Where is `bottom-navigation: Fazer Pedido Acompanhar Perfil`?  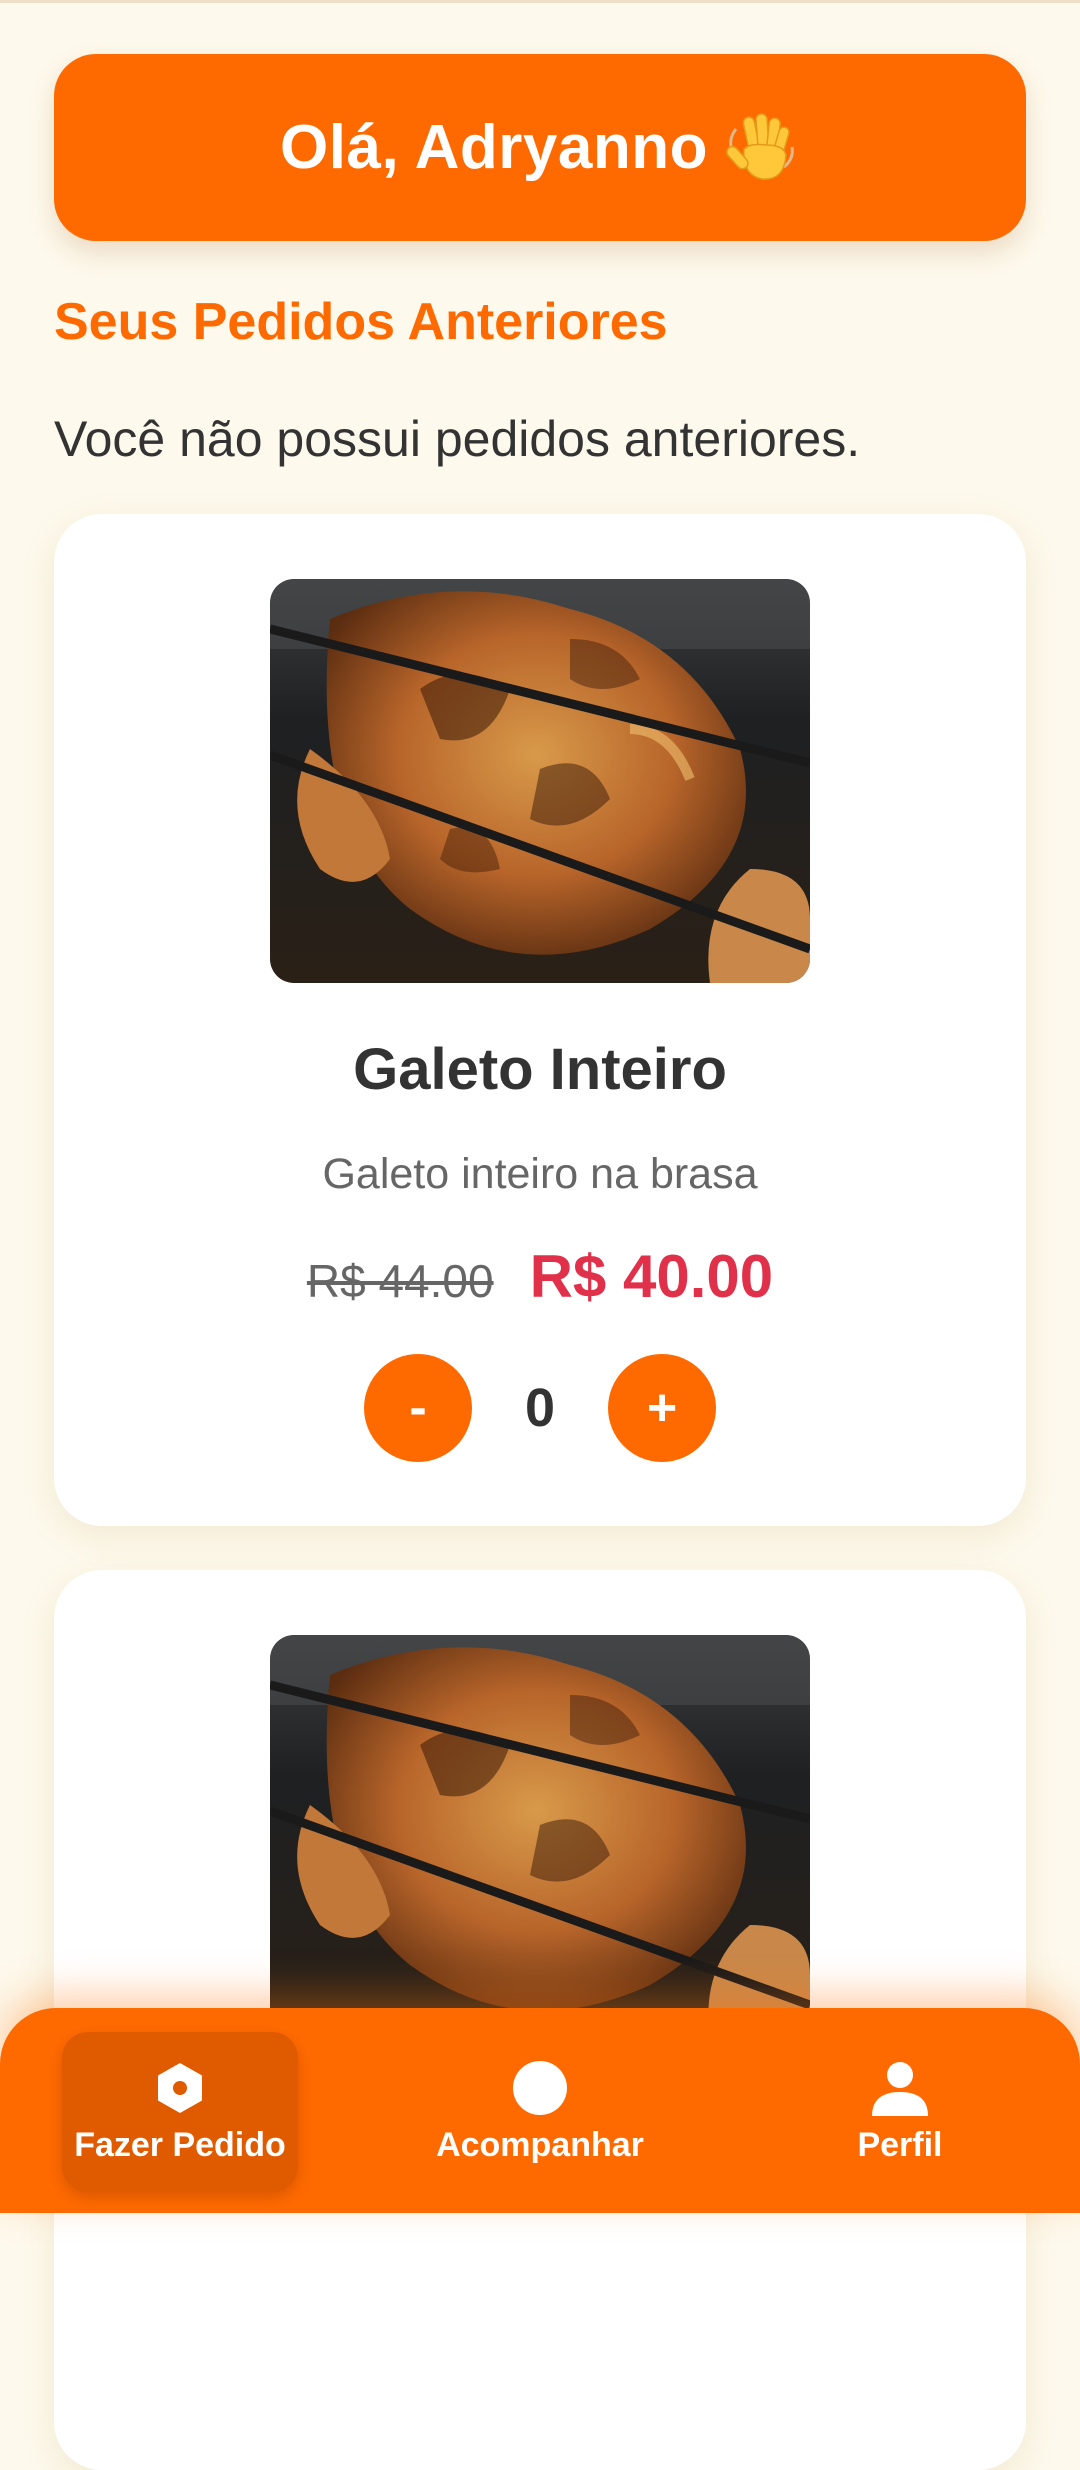
bottom-navigation: Fazer Pedido Acompanhar Perfil is located at coordinates (540, 2110).